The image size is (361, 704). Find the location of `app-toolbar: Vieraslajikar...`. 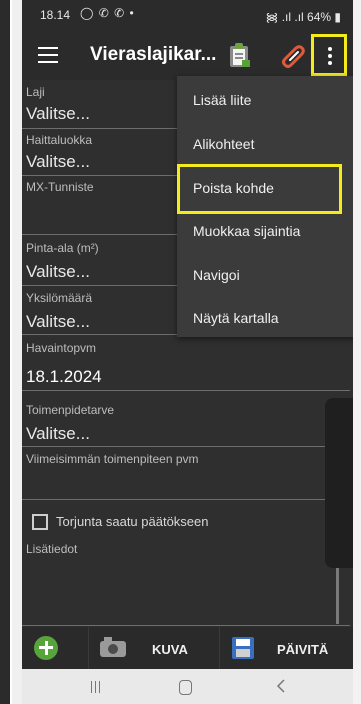

app-toolbar: Vieraslajikar... is located at coordinates (187, 55).